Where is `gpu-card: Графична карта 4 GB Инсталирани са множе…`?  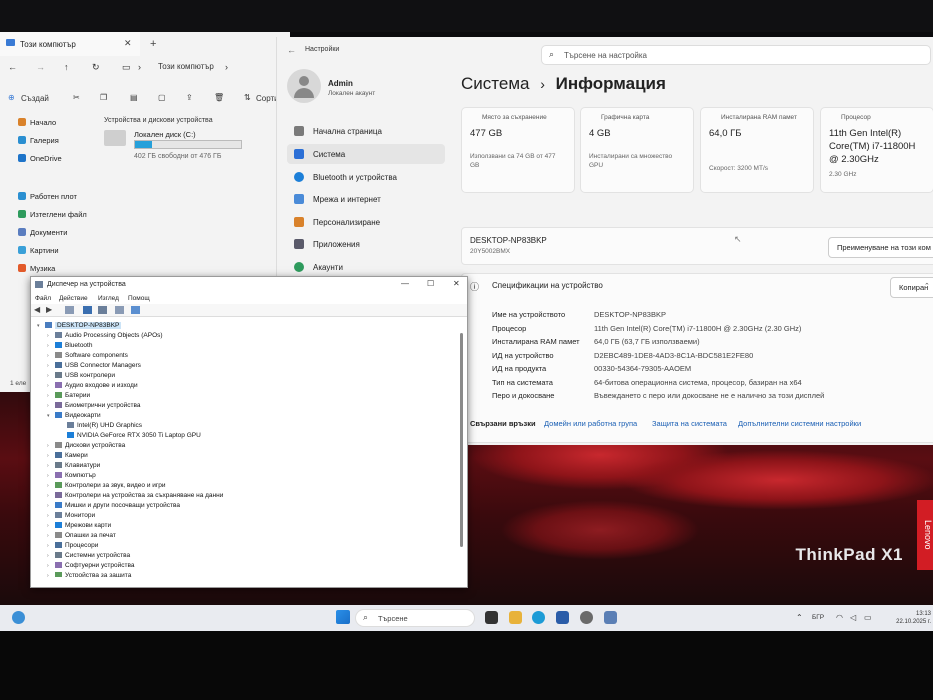 gpu-card: Графична карта 4 GB Инсталирани са множе… is located at coordinates (637, 150).